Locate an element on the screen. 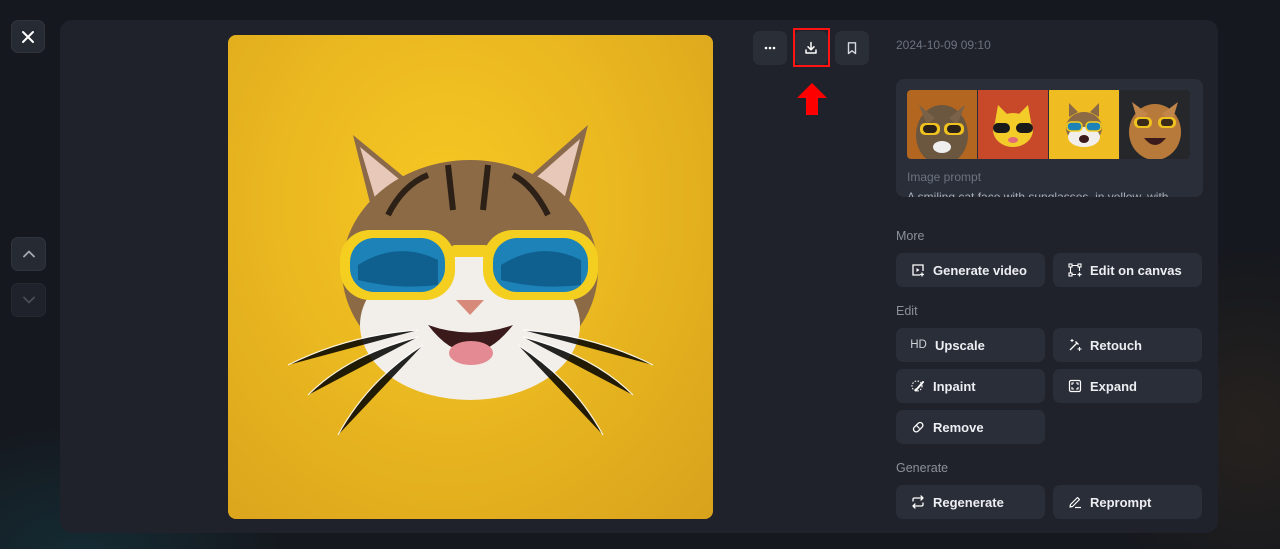  previous-image-button is located at coordinates (28, 254).